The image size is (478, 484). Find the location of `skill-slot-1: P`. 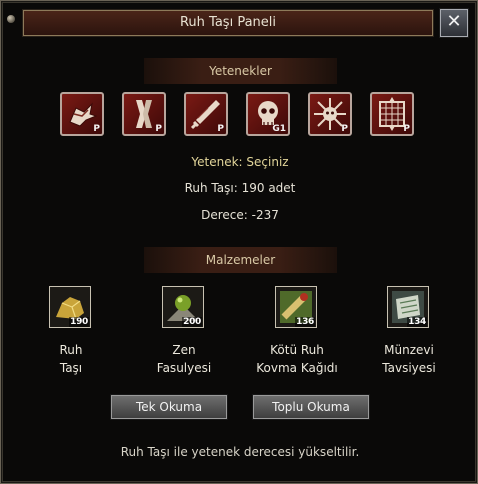

skill-slot-1: P is located at coordinates (82, 114).